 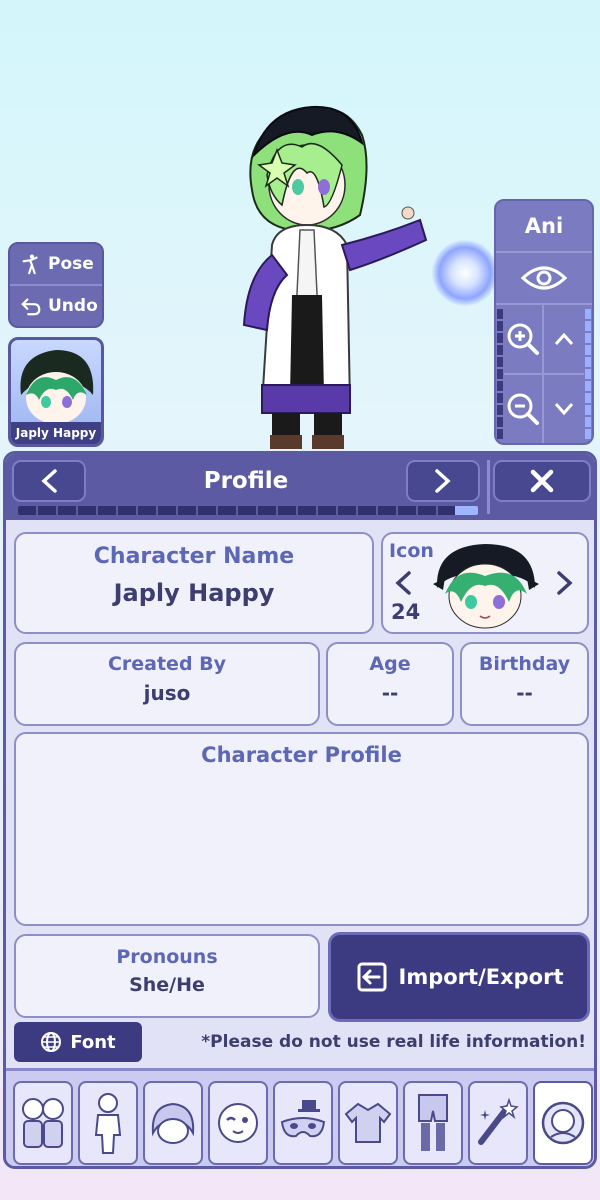 I want to click on import-export-label: Import/Export, so click(x=481, y=977).